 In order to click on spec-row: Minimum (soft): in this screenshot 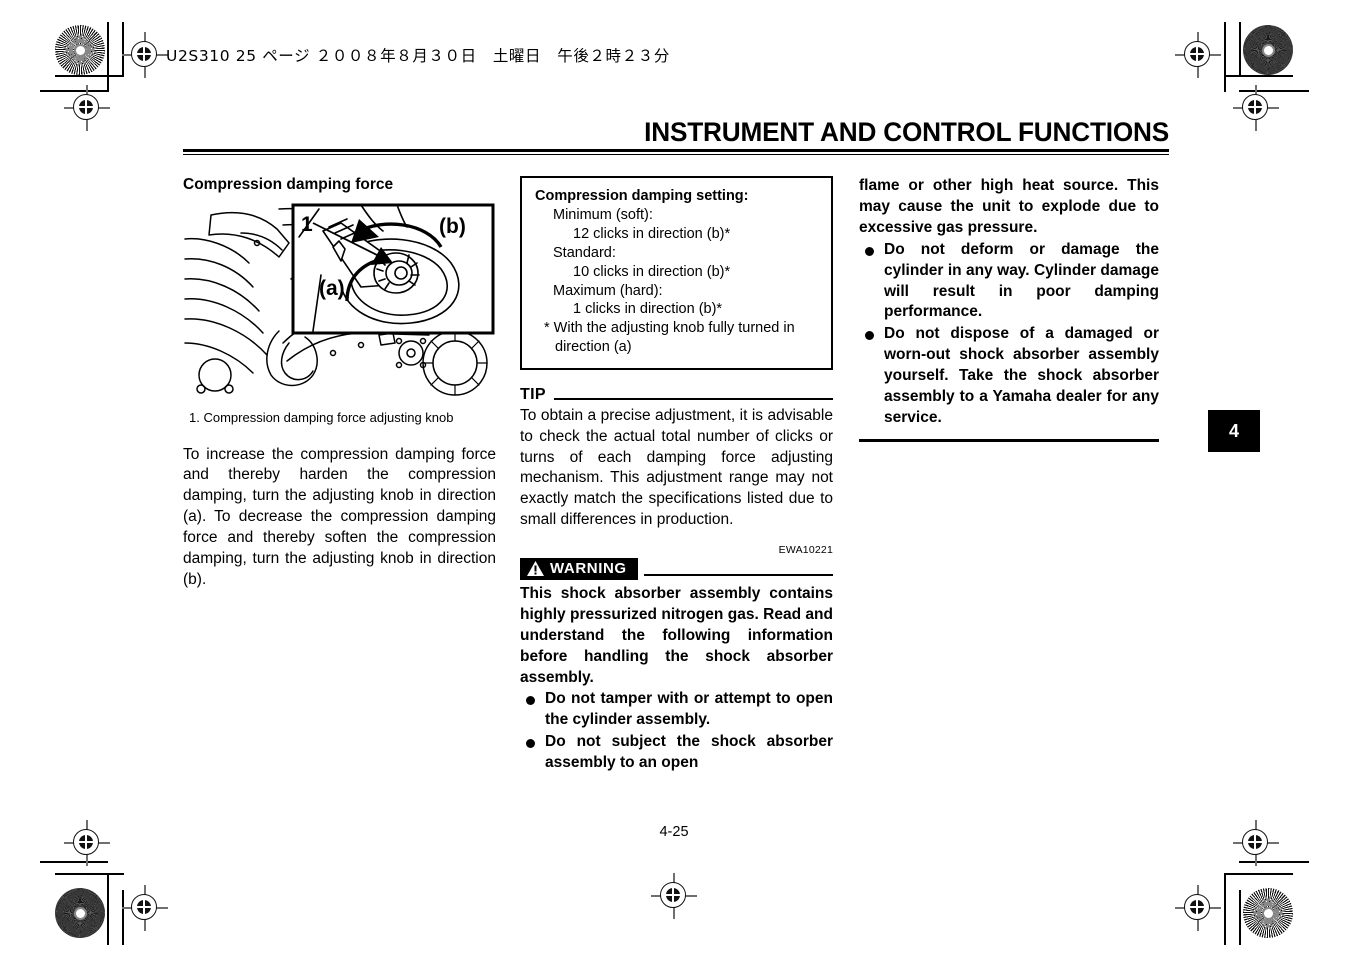, I will do `click(603, 215)`.